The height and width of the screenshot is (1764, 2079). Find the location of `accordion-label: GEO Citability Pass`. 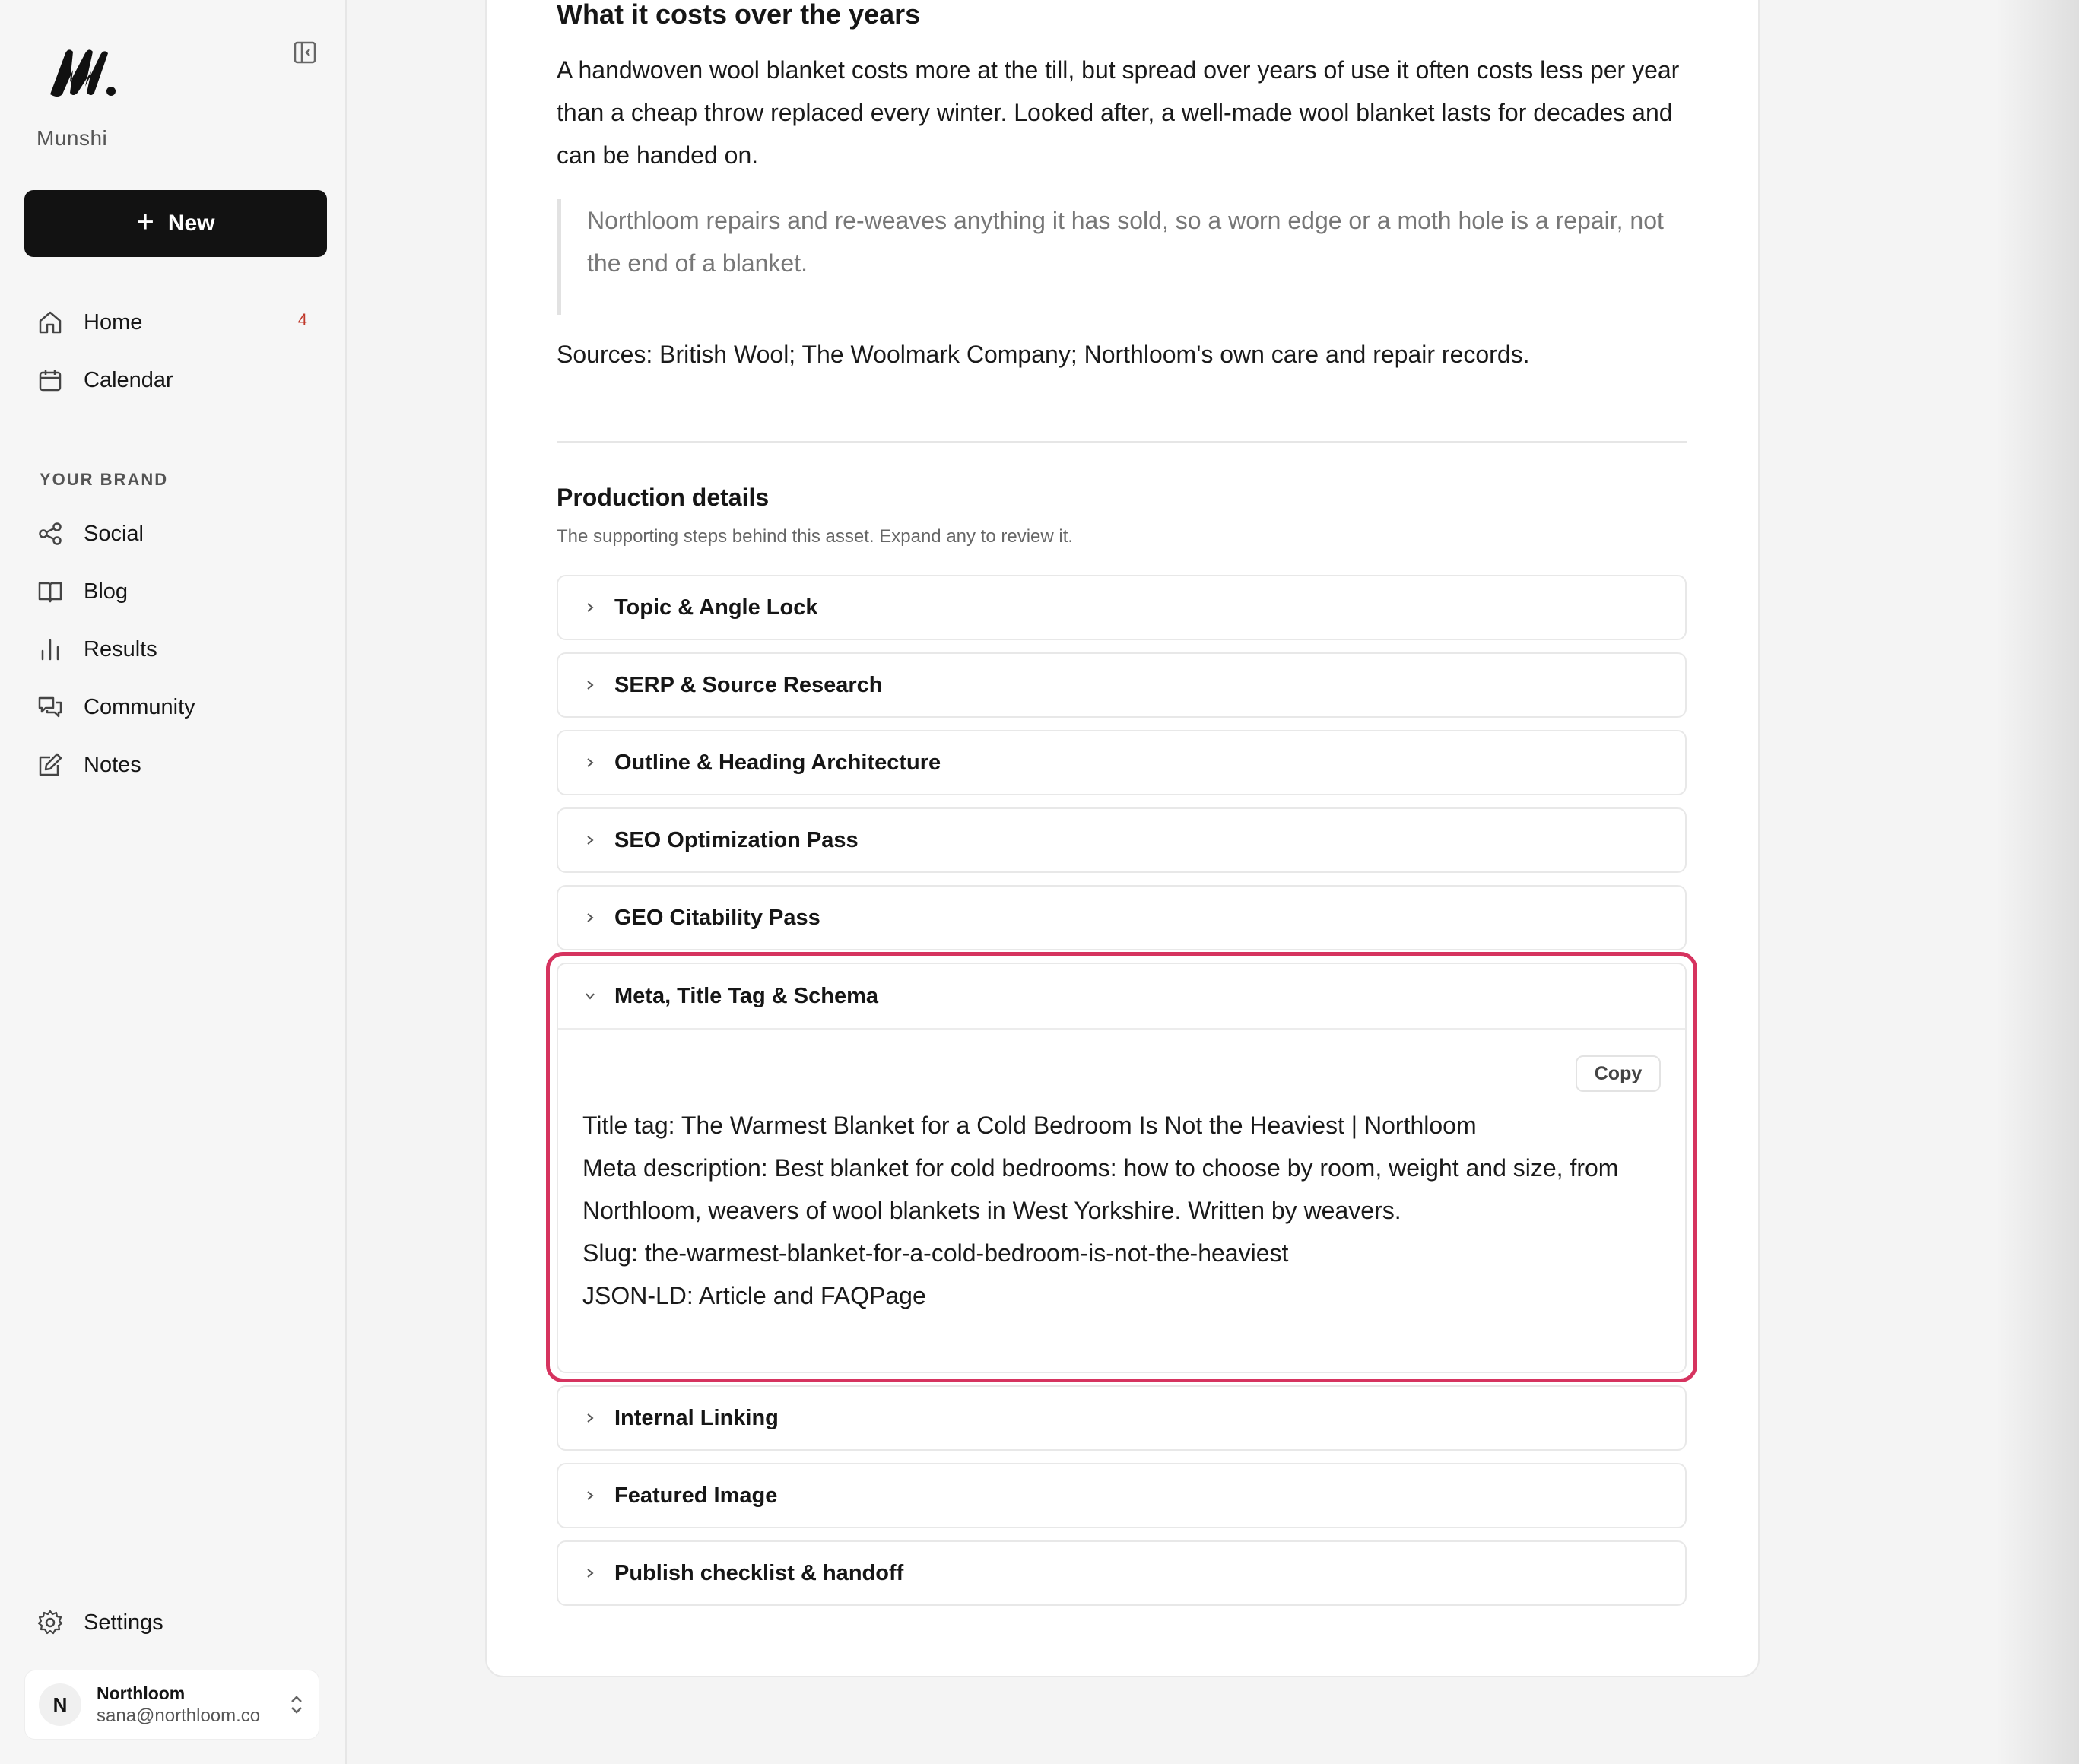

accordion-label: GEO Citability Pass is located at coordinates (717, 918).